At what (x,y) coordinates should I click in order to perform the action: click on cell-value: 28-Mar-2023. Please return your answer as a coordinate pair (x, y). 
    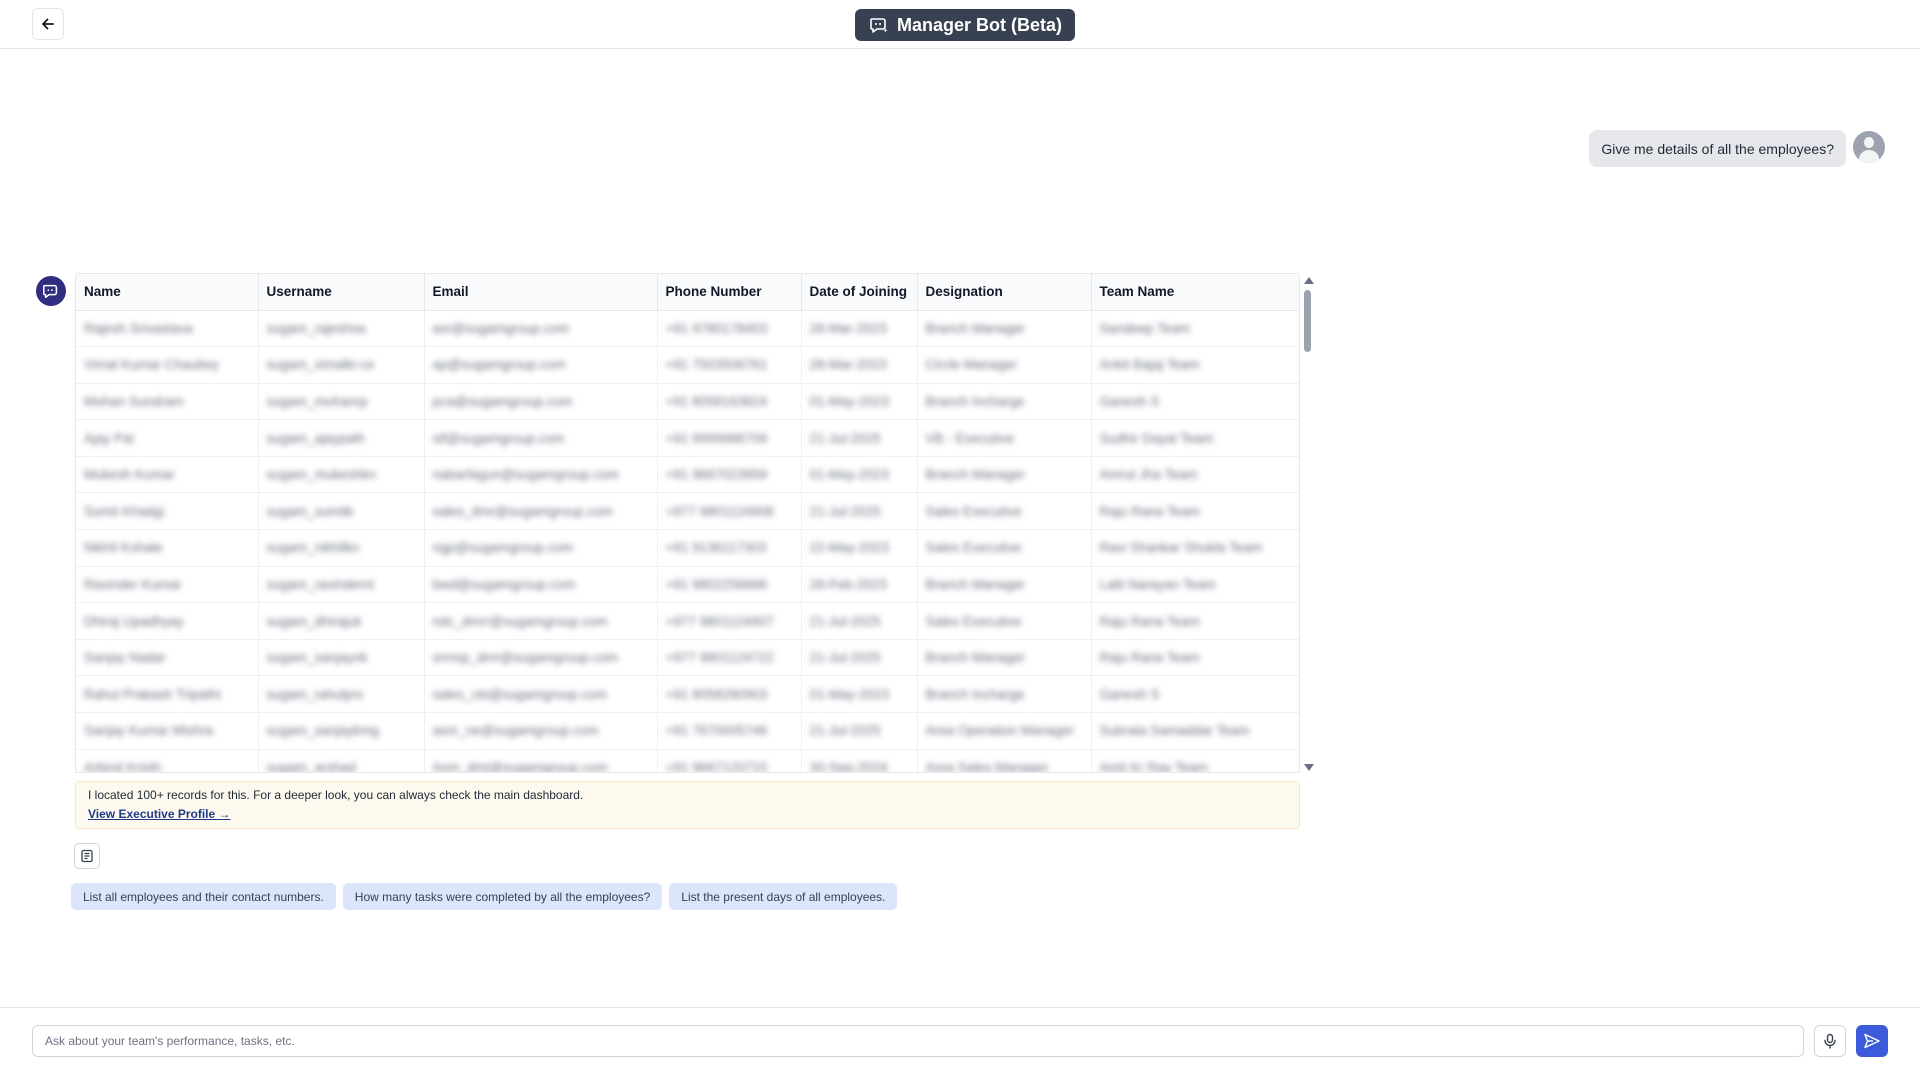
    Looking at the image, I should click on (848, 365).